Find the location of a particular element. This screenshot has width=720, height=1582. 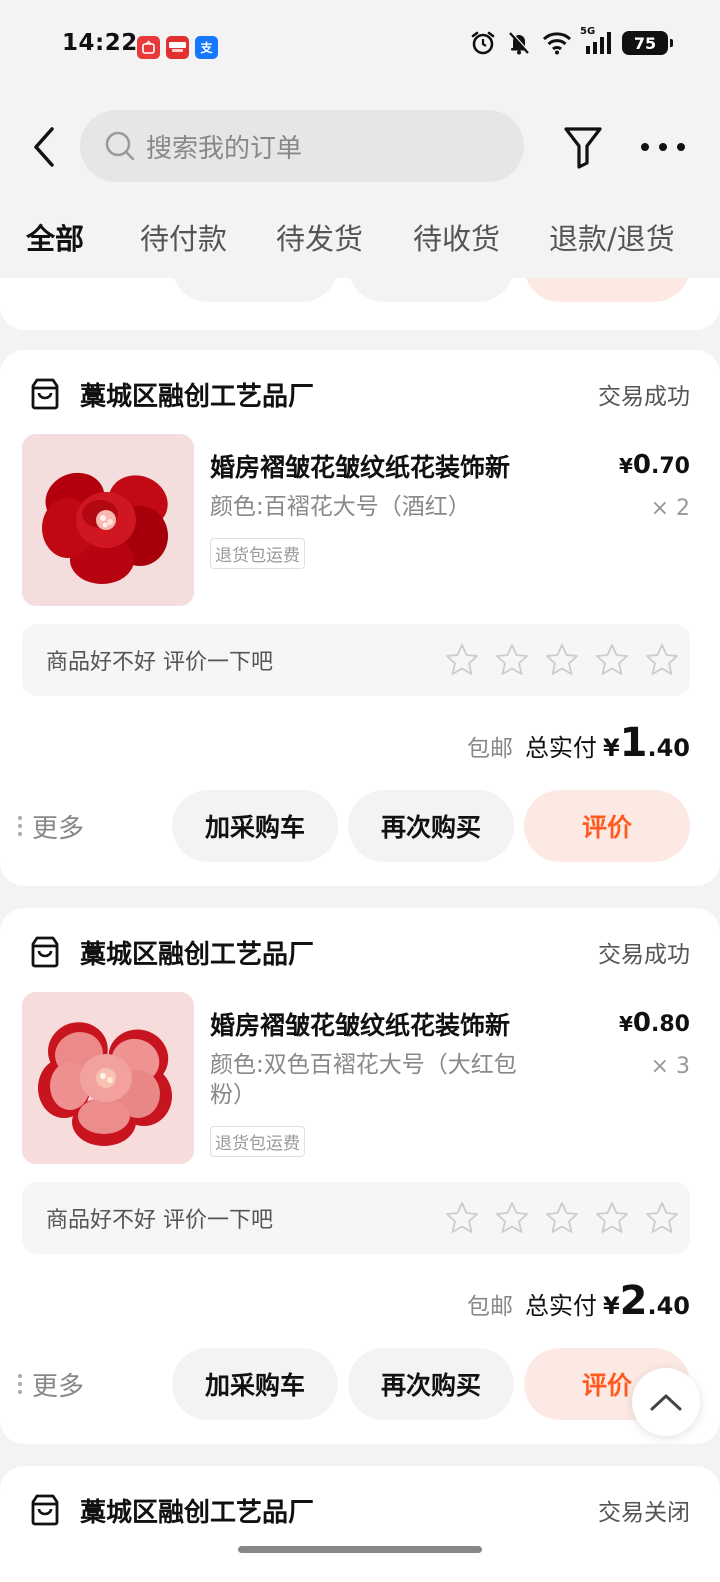

back-button is located at coordinates (44, 147).